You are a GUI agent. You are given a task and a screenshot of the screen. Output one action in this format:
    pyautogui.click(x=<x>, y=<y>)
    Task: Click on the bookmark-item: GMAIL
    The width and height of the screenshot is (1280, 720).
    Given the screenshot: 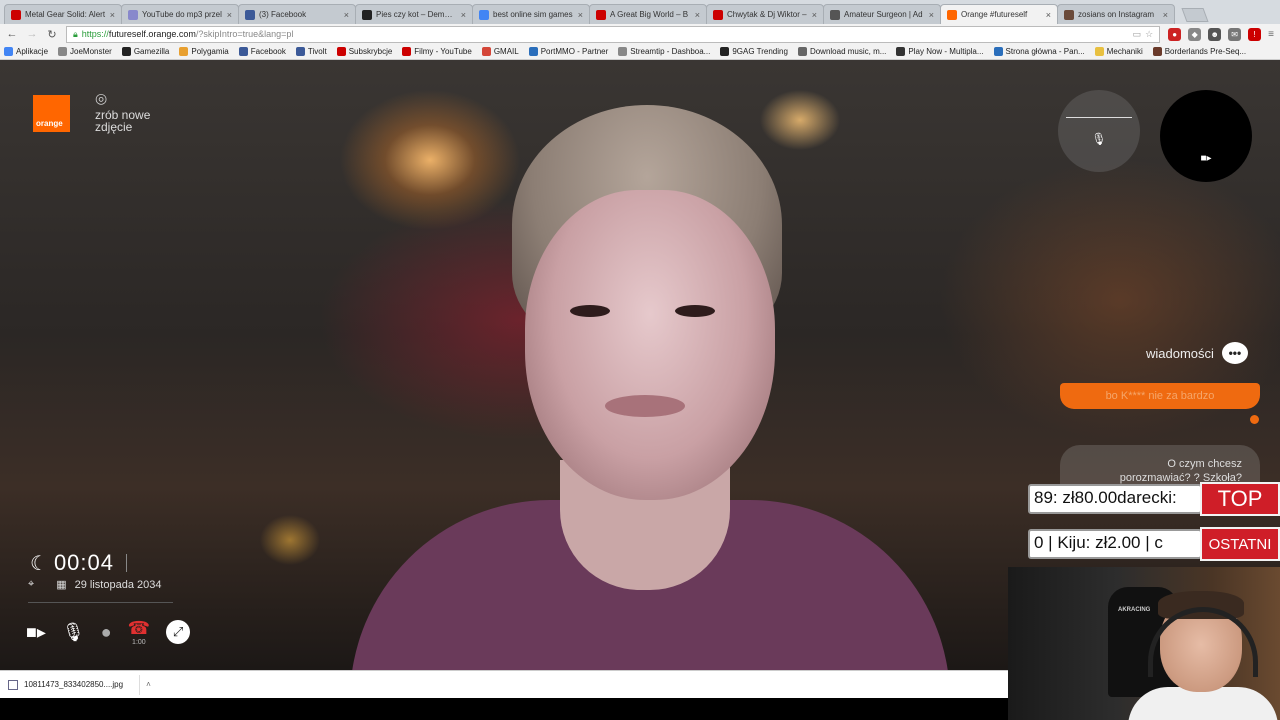 What is the action you would take?
    pyautogui.click(x=500, y=51)
    